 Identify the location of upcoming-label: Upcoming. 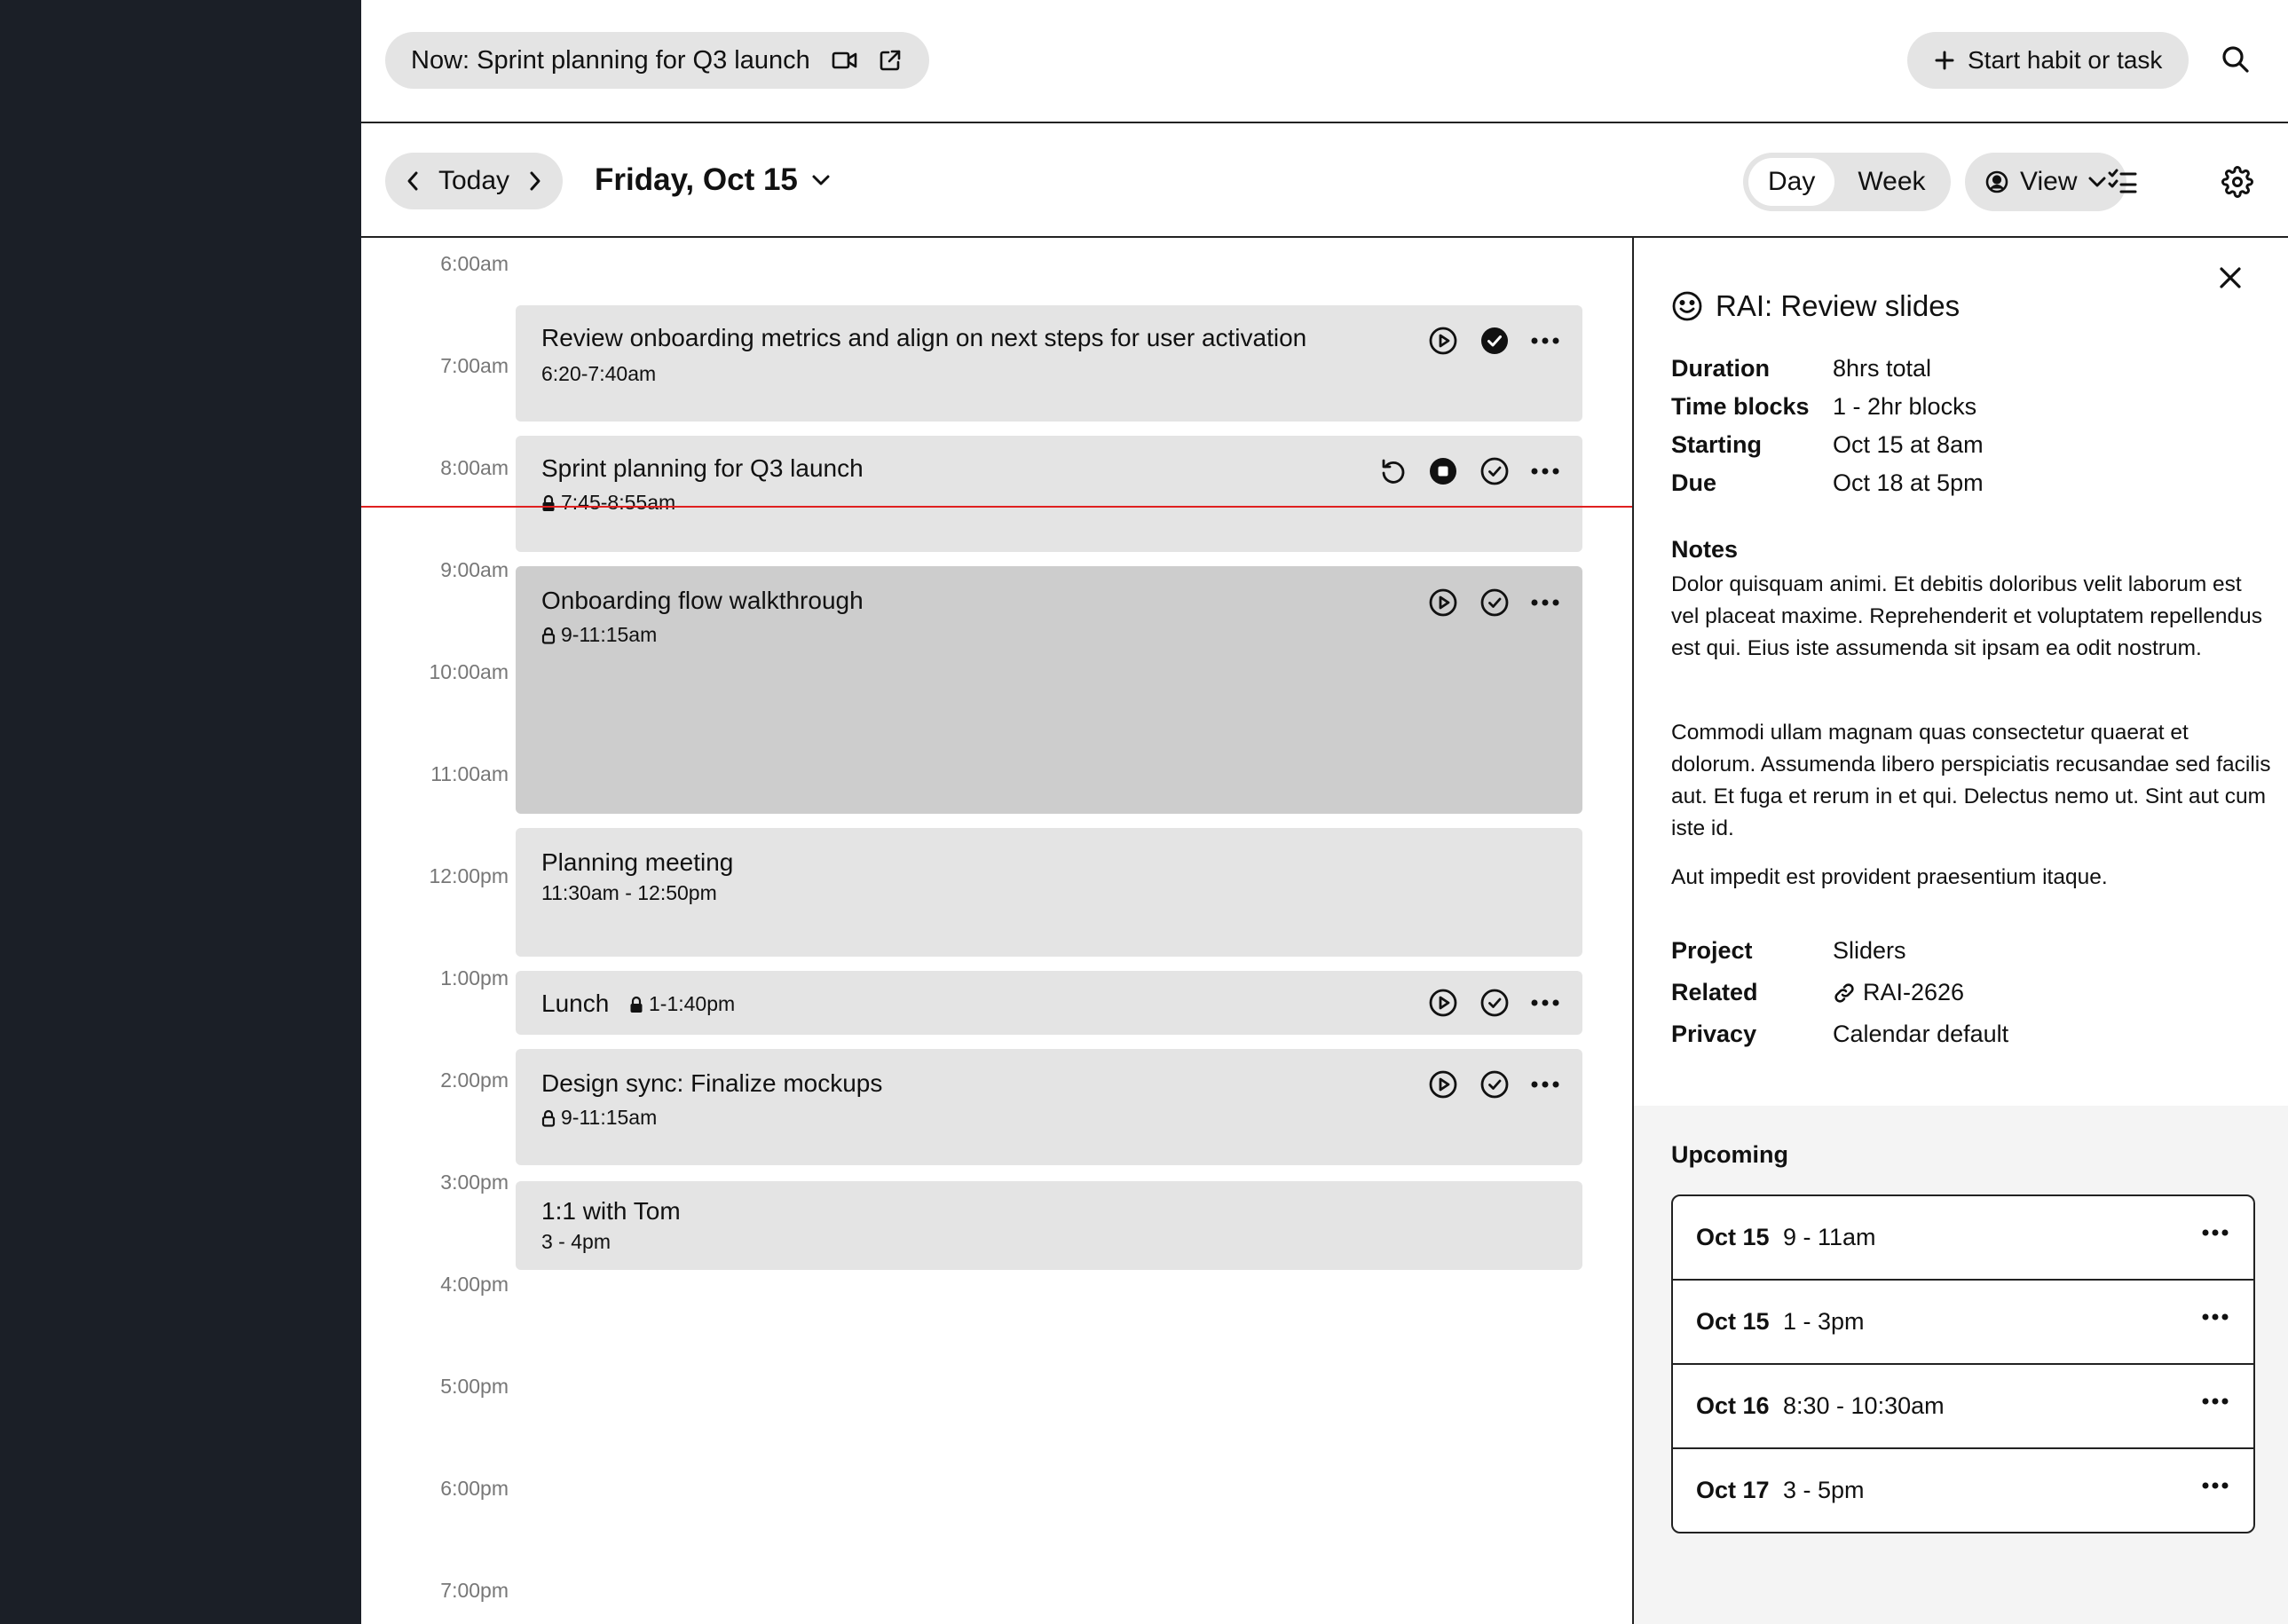
(1729, 1154).